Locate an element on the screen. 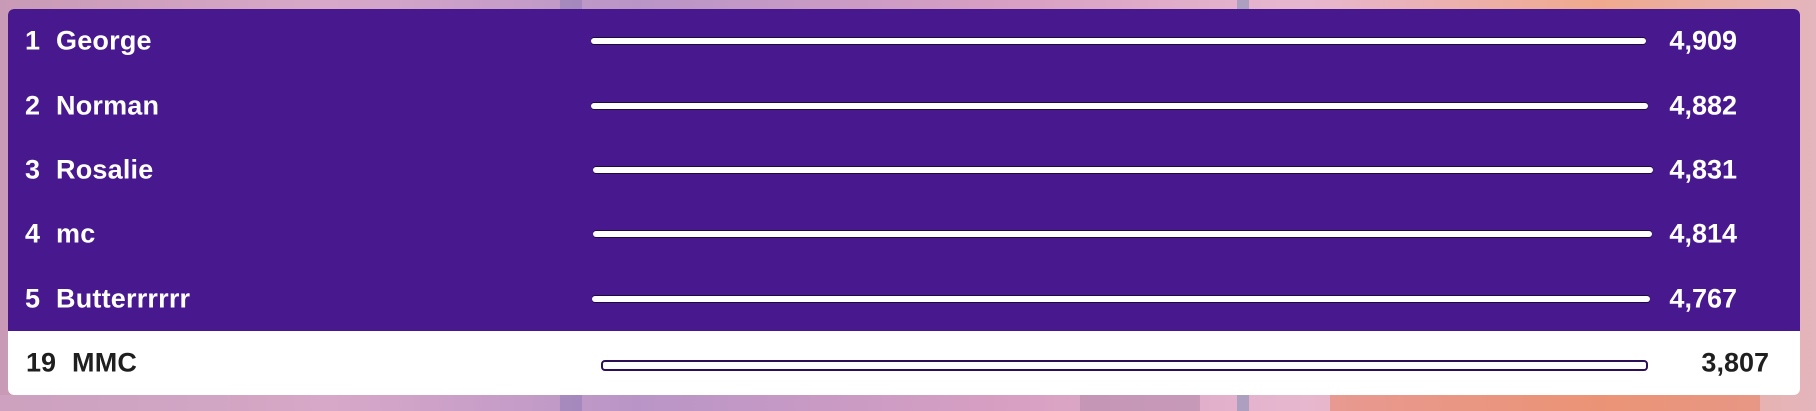 This screenshot has height=411, width=1816. rank-number: 19 is located at coordinates (40, 362).